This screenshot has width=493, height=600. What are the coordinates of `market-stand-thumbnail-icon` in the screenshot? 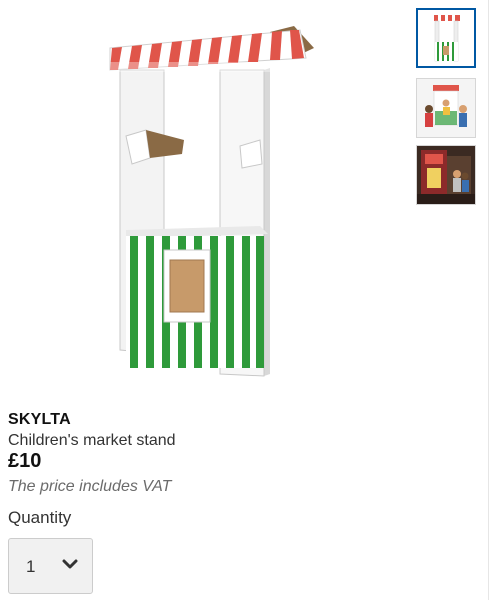 It's located at (447, 38).